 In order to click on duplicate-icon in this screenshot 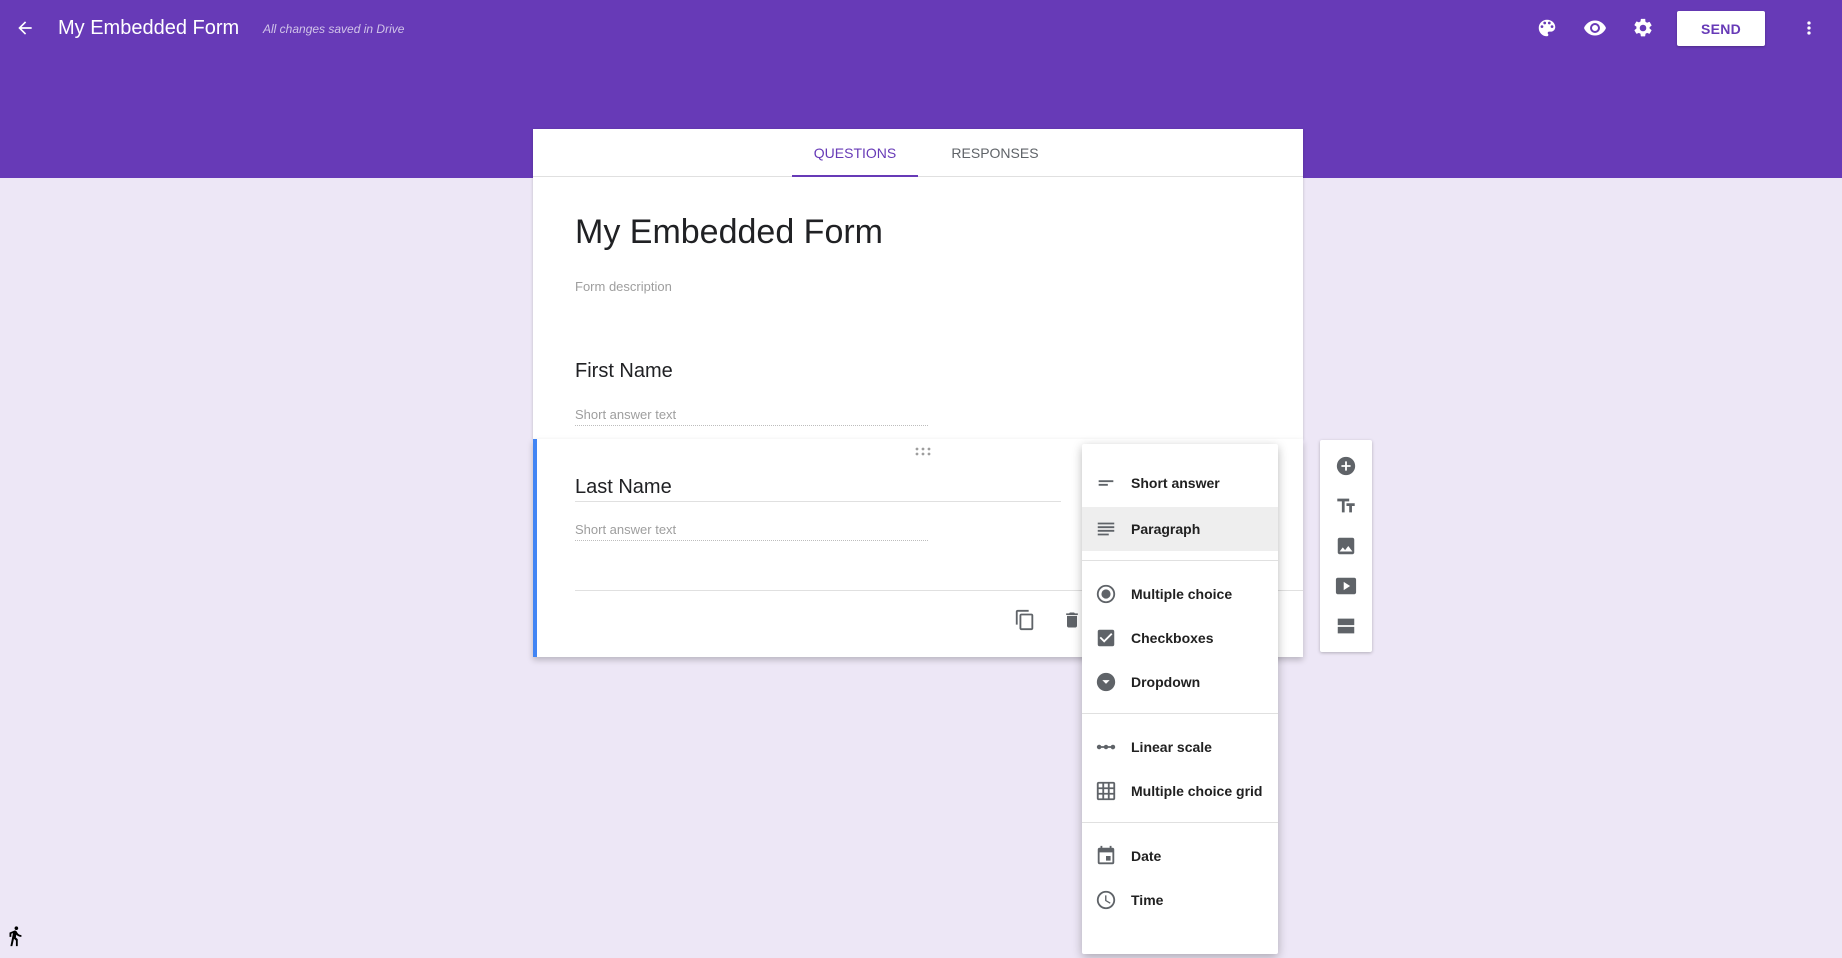, I will do `click(1024, 620)`.